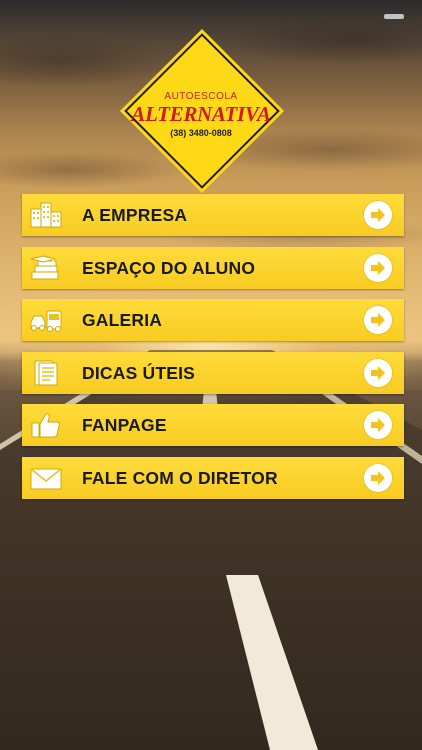 Image resolution: width=422 pixels, height=750 pixels. Describe the element at coordinates (213, 320) in the screenshot. I see `menu-item-galeria: GALERIA` at that location.